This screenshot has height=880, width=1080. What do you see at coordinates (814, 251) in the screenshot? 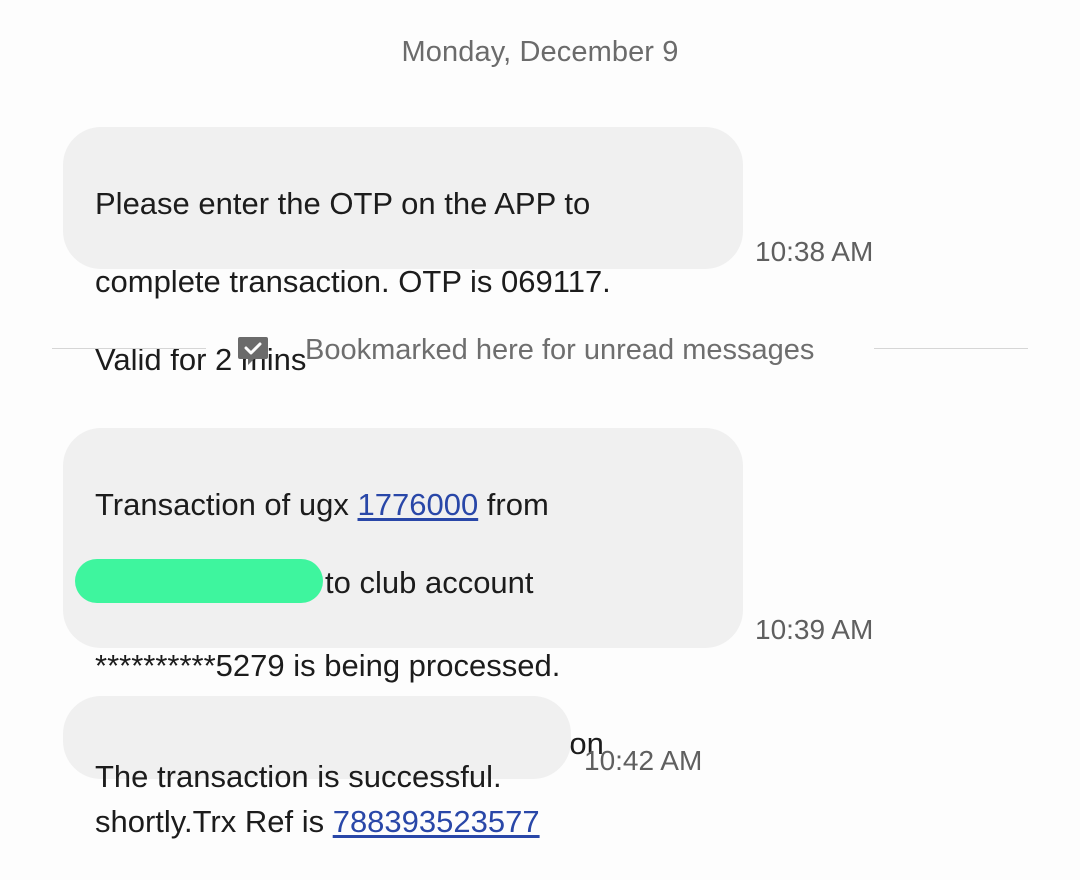
I see `message-timestamp: 10:38 AM` at bounding box center [814, 251].